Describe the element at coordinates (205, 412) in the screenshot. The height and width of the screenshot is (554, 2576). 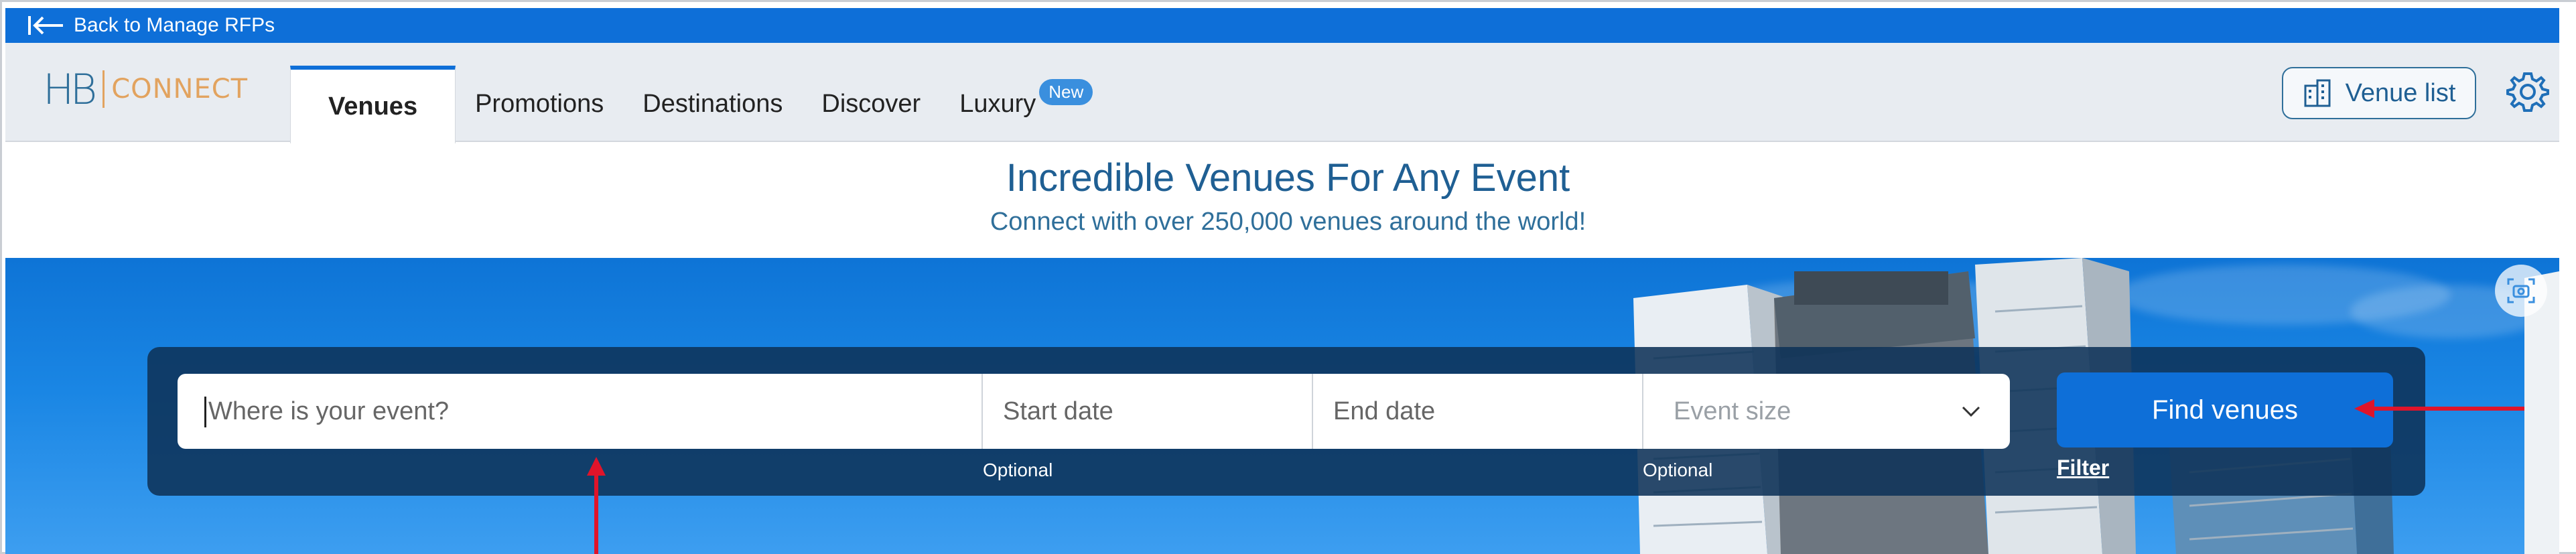
I see `text-caret` at that location.